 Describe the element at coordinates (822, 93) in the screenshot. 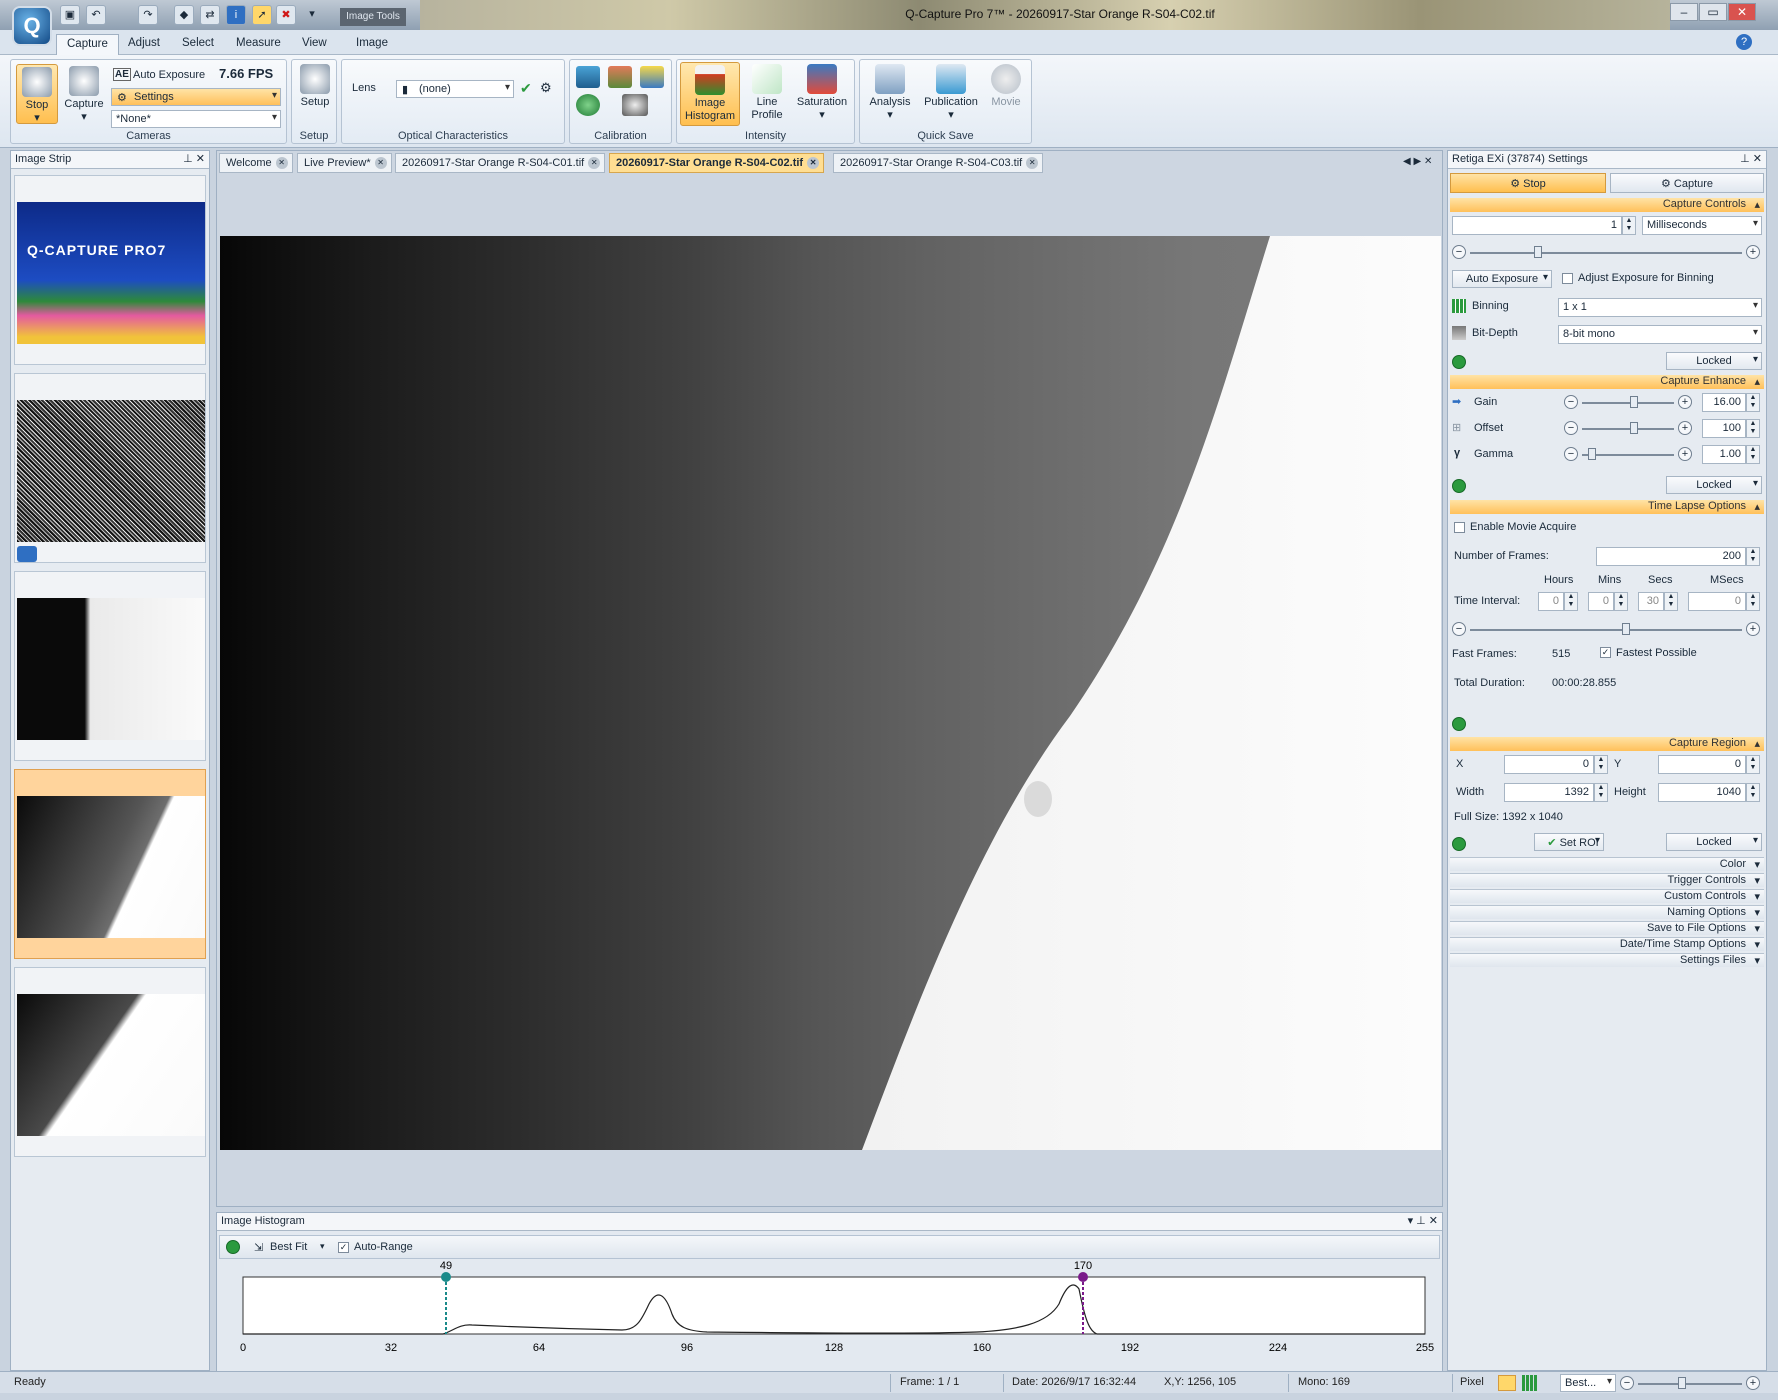

I see `saturation-button: Saturation ▾` at that location.